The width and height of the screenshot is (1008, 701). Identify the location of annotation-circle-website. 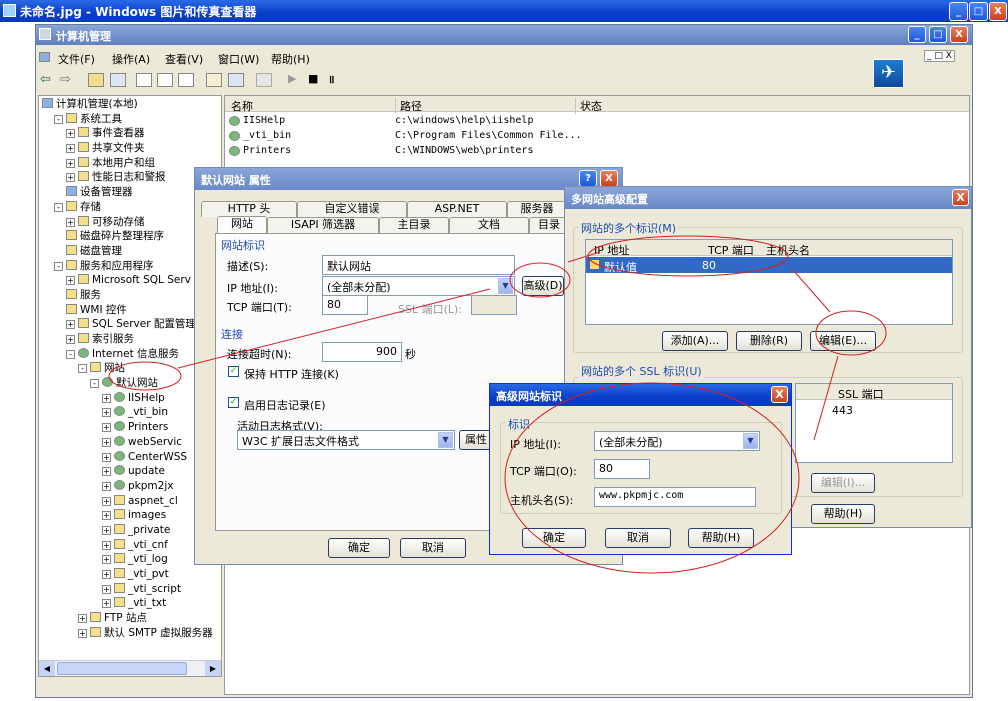
(145, 376).